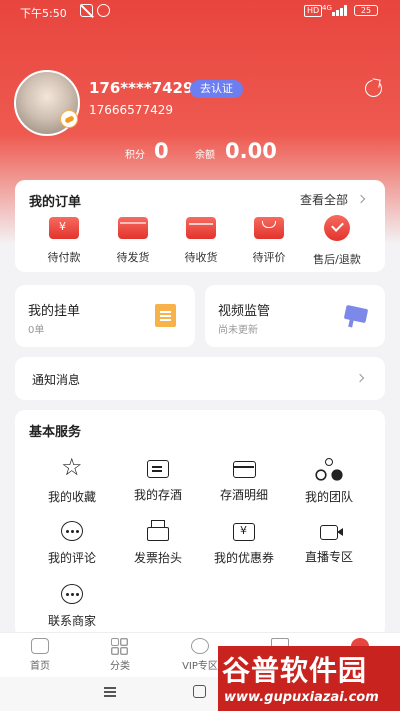 The width and height of the screenshot is (400, 711). What do you see at coordinates (269, 228) in the screenshot?
I see `bag-icon` at bounding box center [269, 228].